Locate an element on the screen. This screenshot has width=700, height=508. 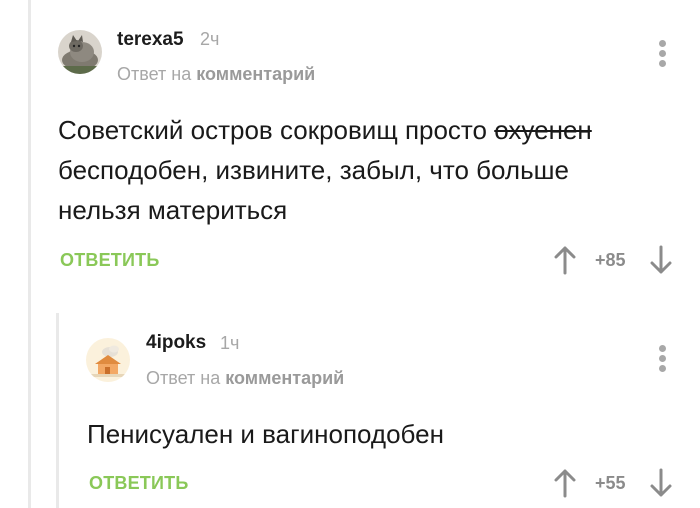
comment-text: Пенисуален и вагиноподобен is located at coordinates (377, 434).